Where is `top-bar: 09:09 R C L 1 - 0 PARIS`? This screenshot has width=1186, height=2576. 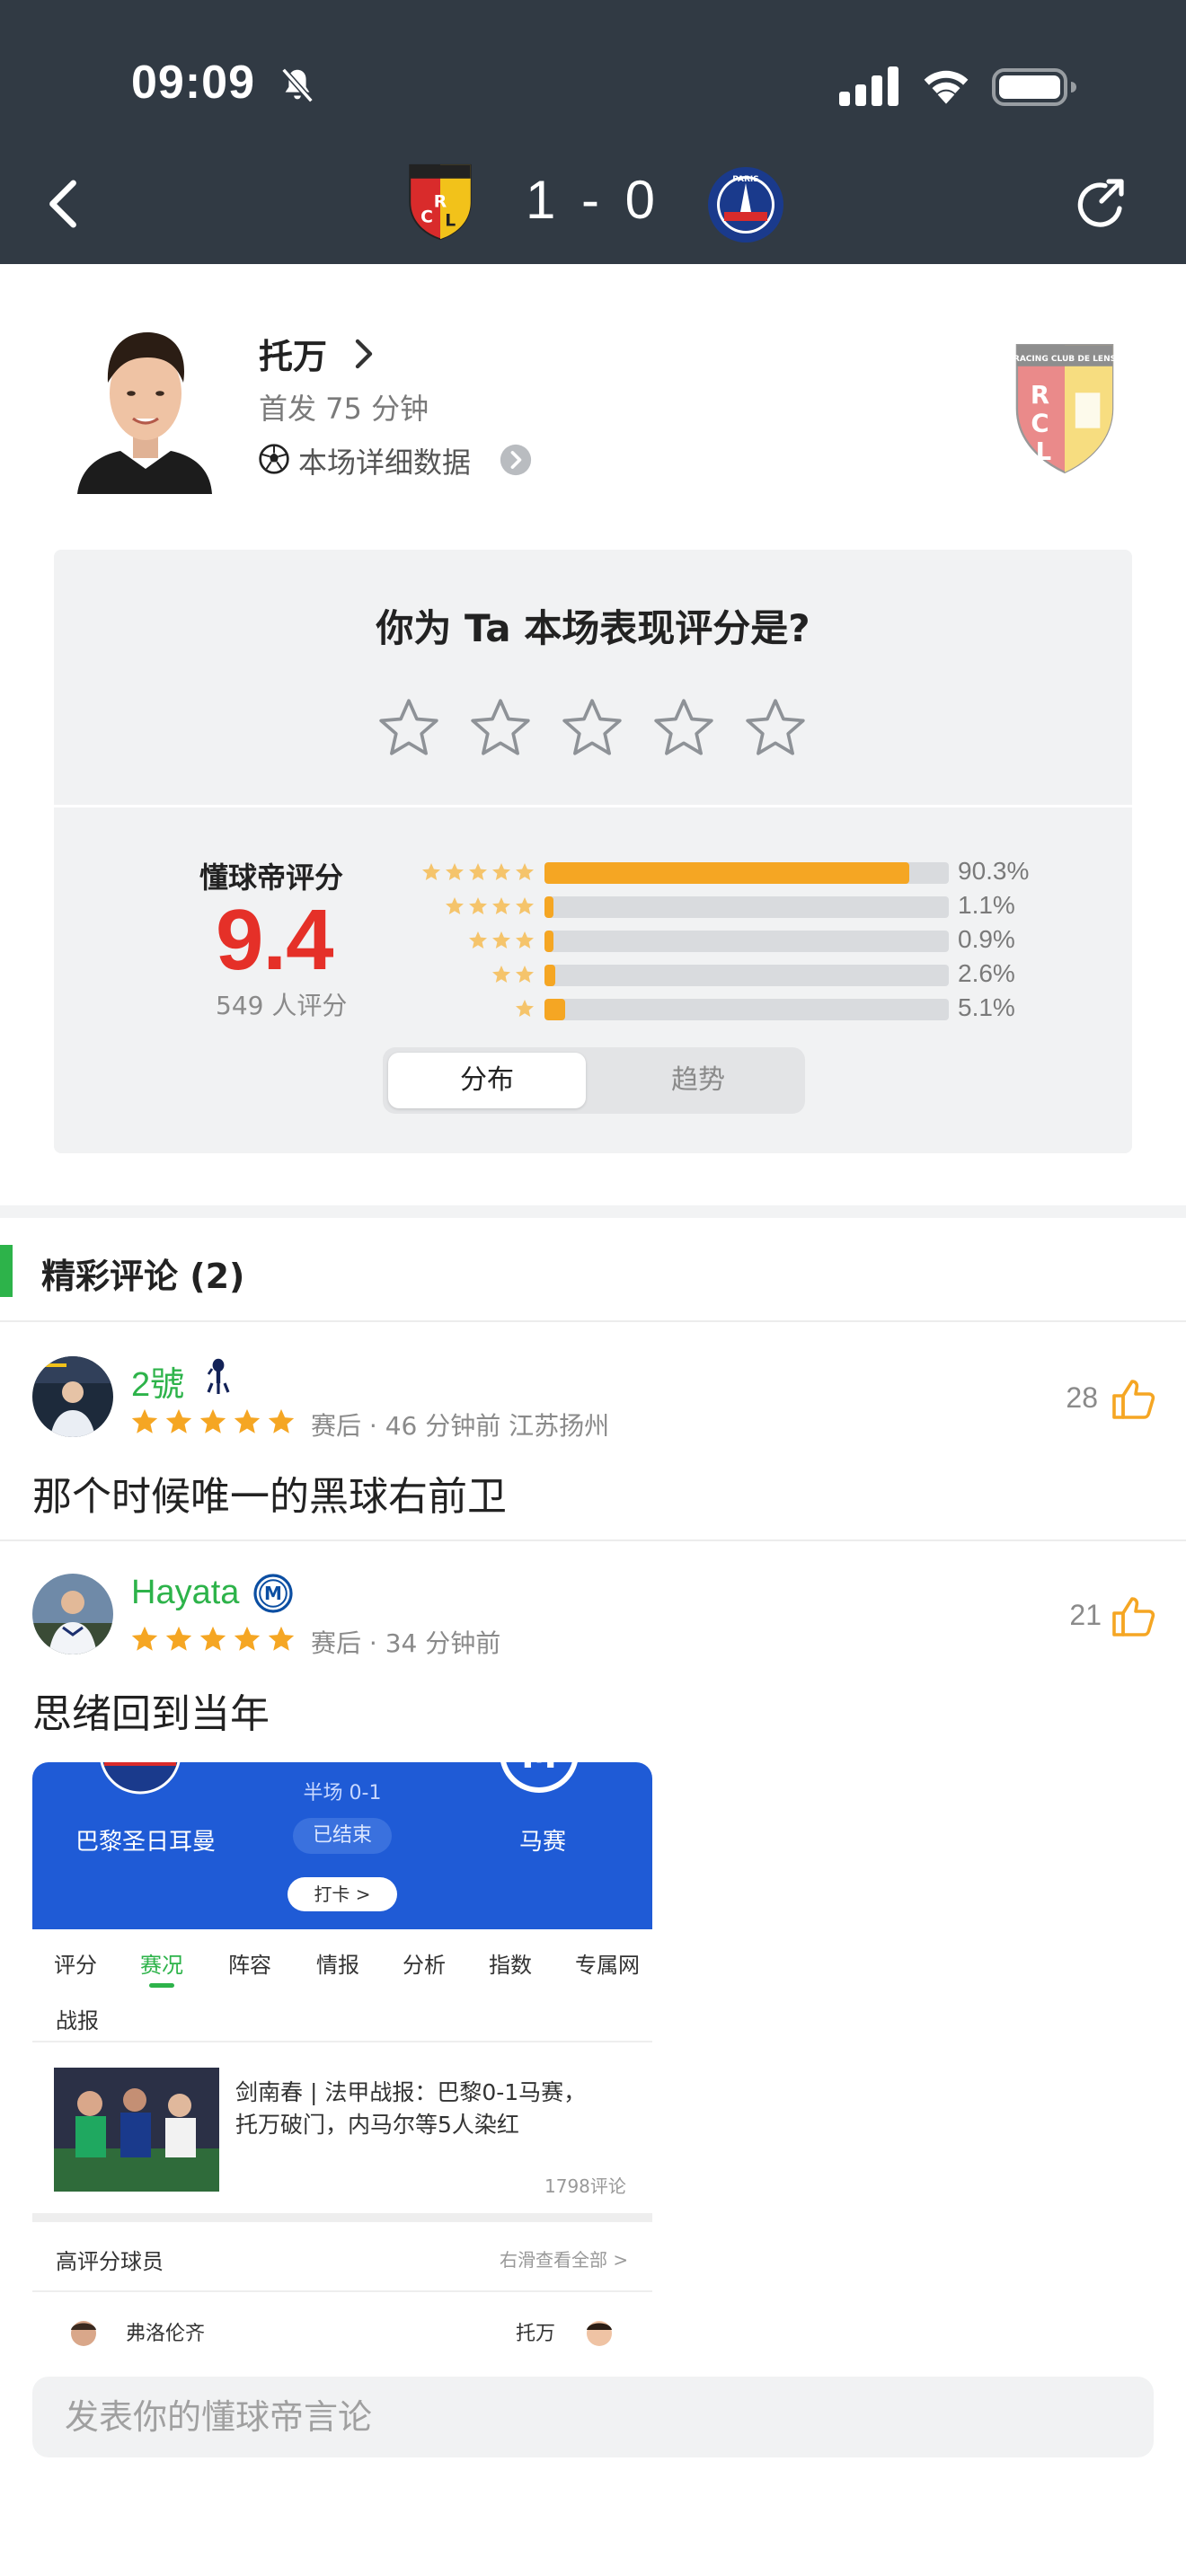 top-bar: 09:09 R C L 1 - 0 PARIS is located at coordinates (593, 132).